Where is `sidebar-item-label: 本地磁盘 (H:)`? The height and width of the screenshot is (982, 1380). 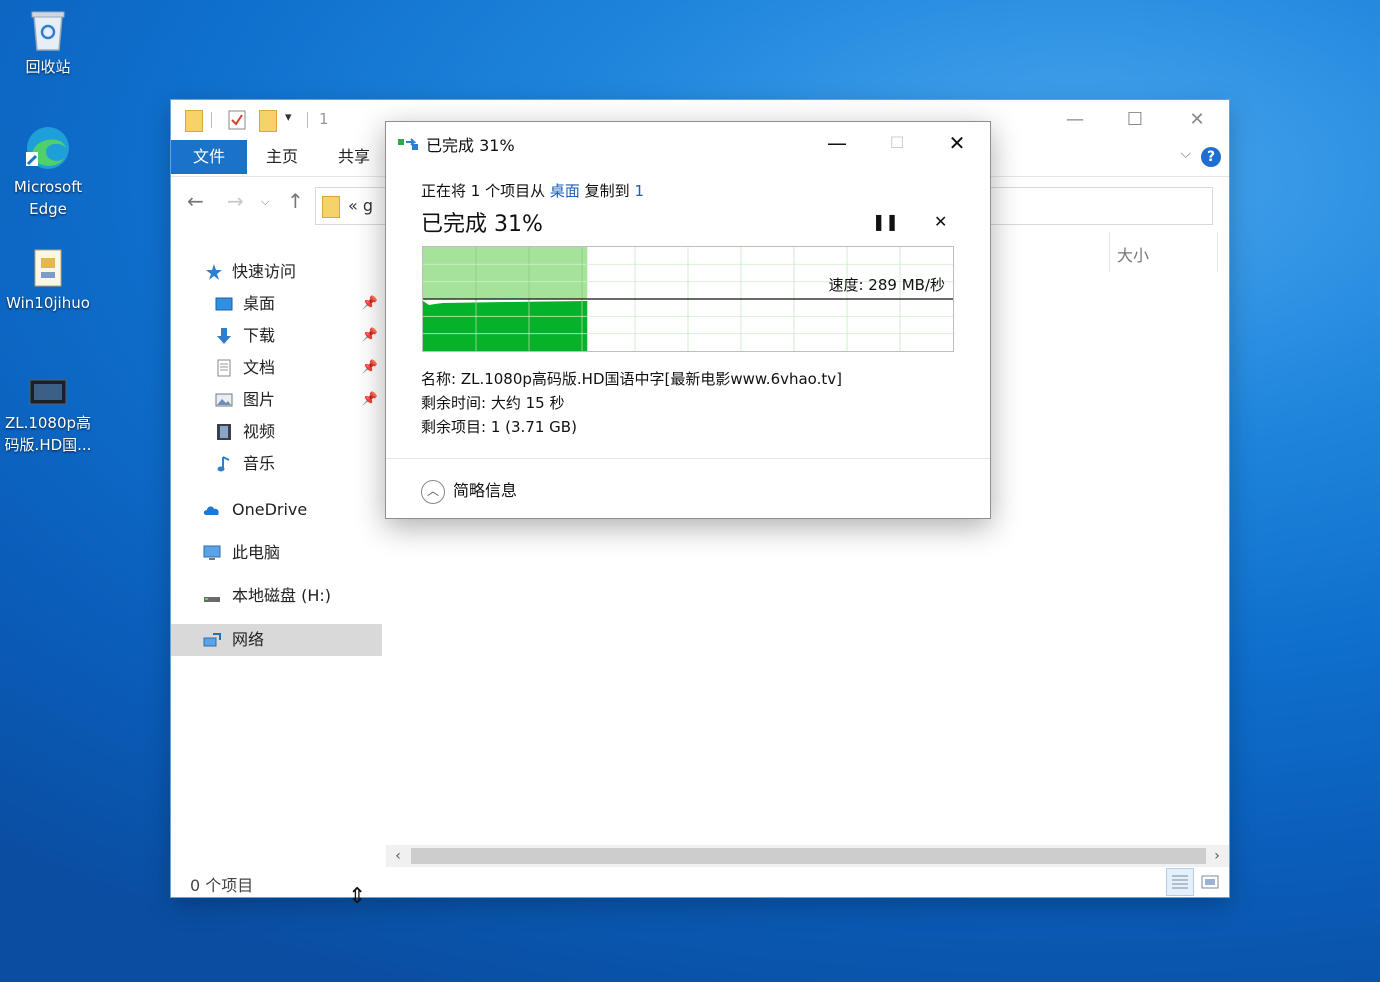 sidebar-item-label: 本地磁盘 (H:) is located at coordinates (281, 595).